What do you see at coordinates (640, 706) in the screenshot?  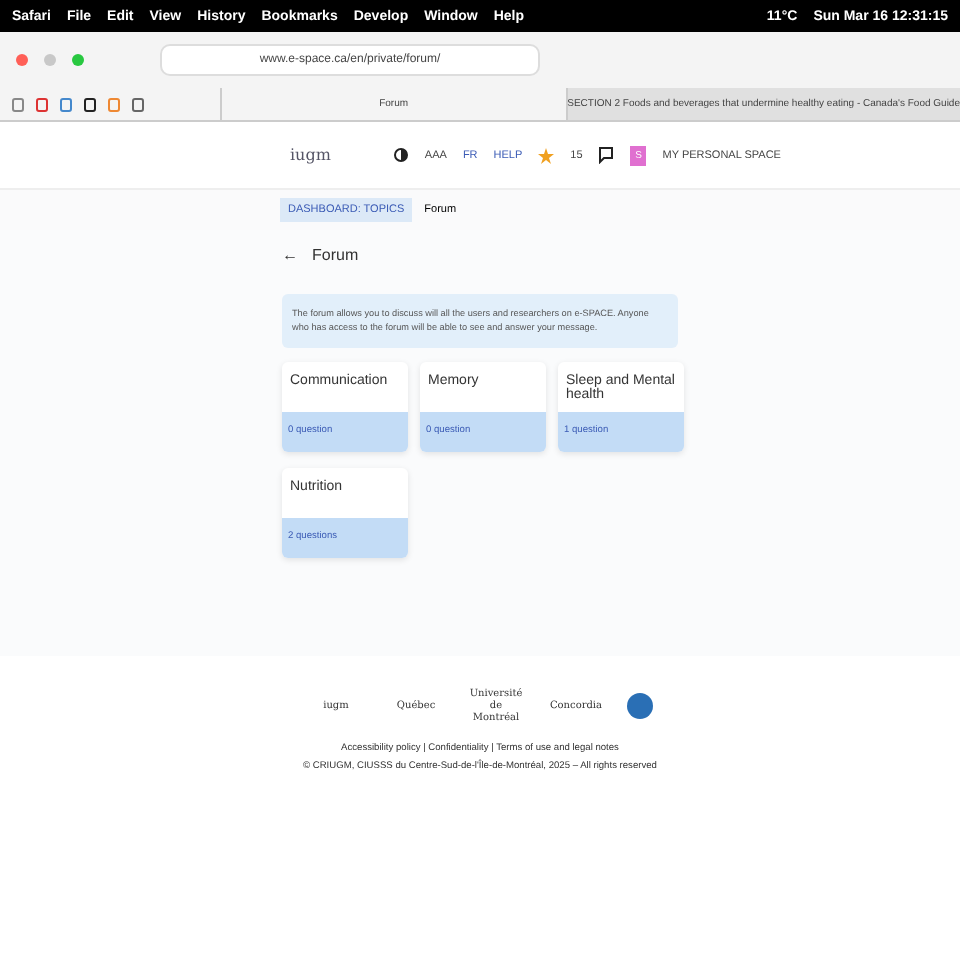 I see `partner-logo-icon` at bounding box center [640, 706].